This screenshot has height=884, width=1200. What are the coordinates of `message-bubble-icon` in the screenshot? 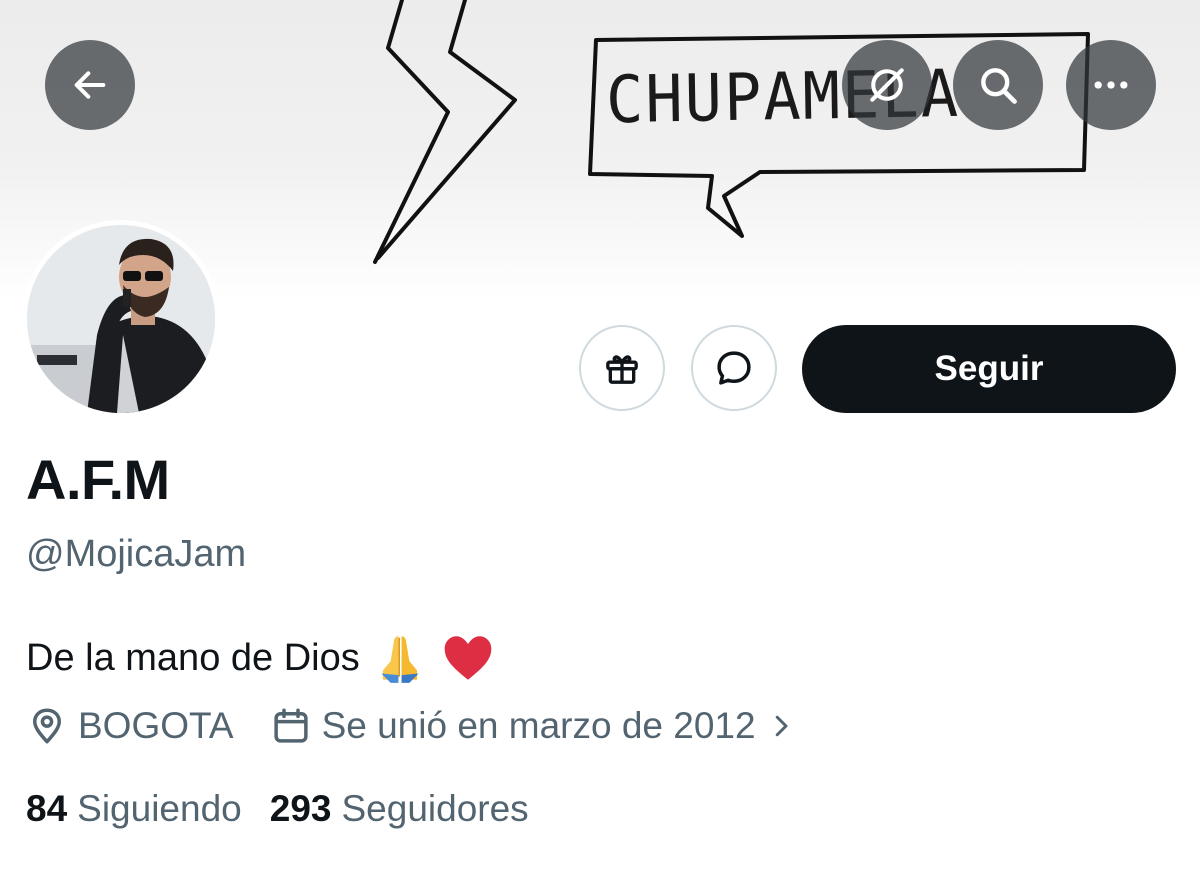 It's located at (734, 368).